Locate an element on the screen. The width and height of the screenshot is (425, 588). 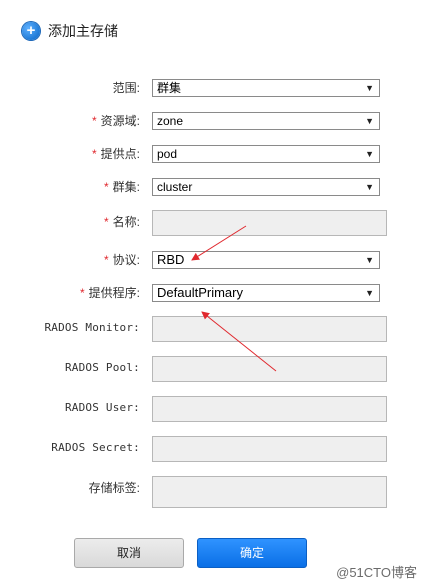
zone-value: zone is located at coordinates (170, 121).